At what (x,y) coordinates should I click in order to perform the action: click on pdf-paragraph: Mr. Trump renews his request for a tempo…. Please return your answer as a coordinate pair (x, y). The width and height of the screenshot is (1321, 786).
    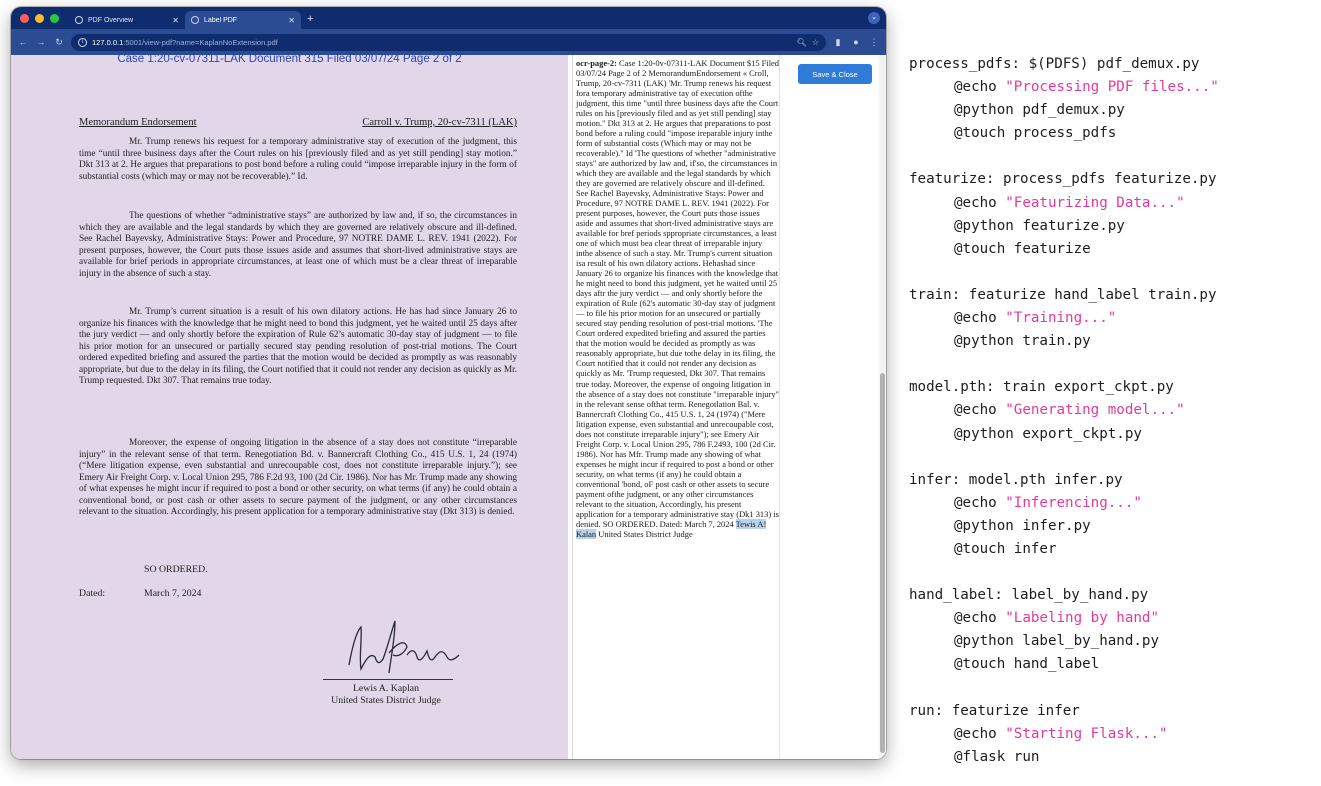
    Looking at the image, I should click on (298, 159).